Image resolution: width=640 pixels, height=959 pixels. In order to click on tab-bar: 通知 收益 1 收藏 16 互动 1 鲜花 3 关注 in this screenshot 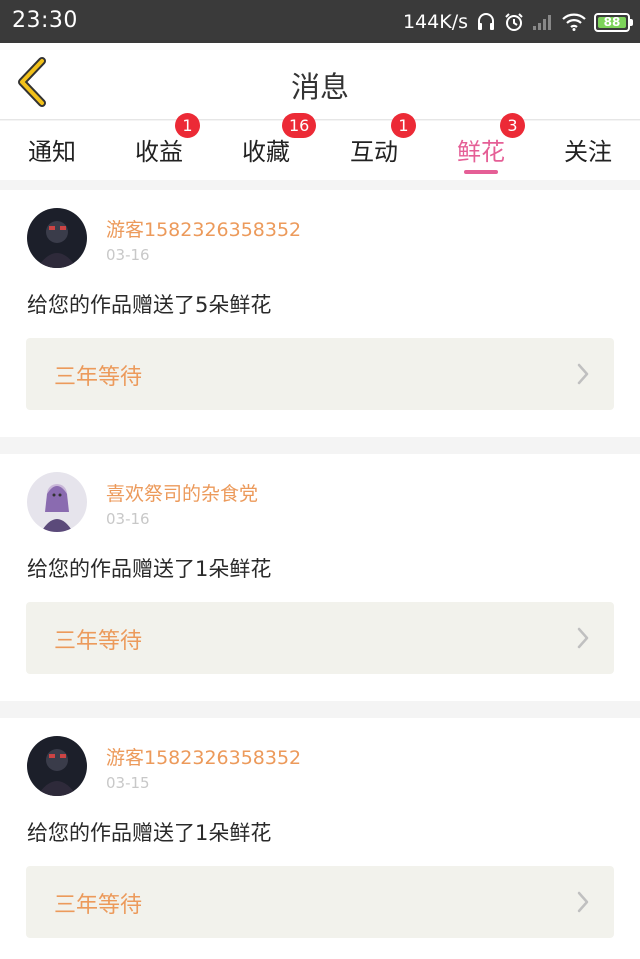, I will do `click(320, 146)`.